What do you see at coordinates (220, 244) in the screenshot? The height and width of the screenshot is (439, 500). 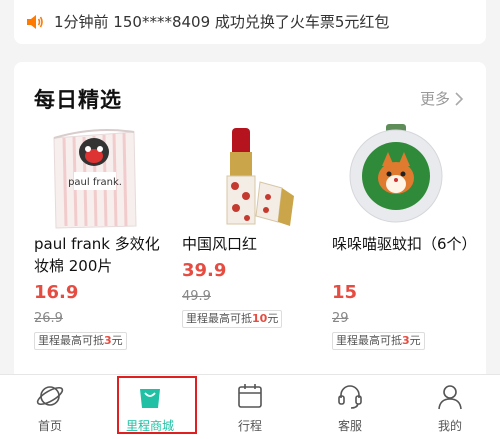 I see `product-name: 中国风口红` at bounding box center [220, 244].